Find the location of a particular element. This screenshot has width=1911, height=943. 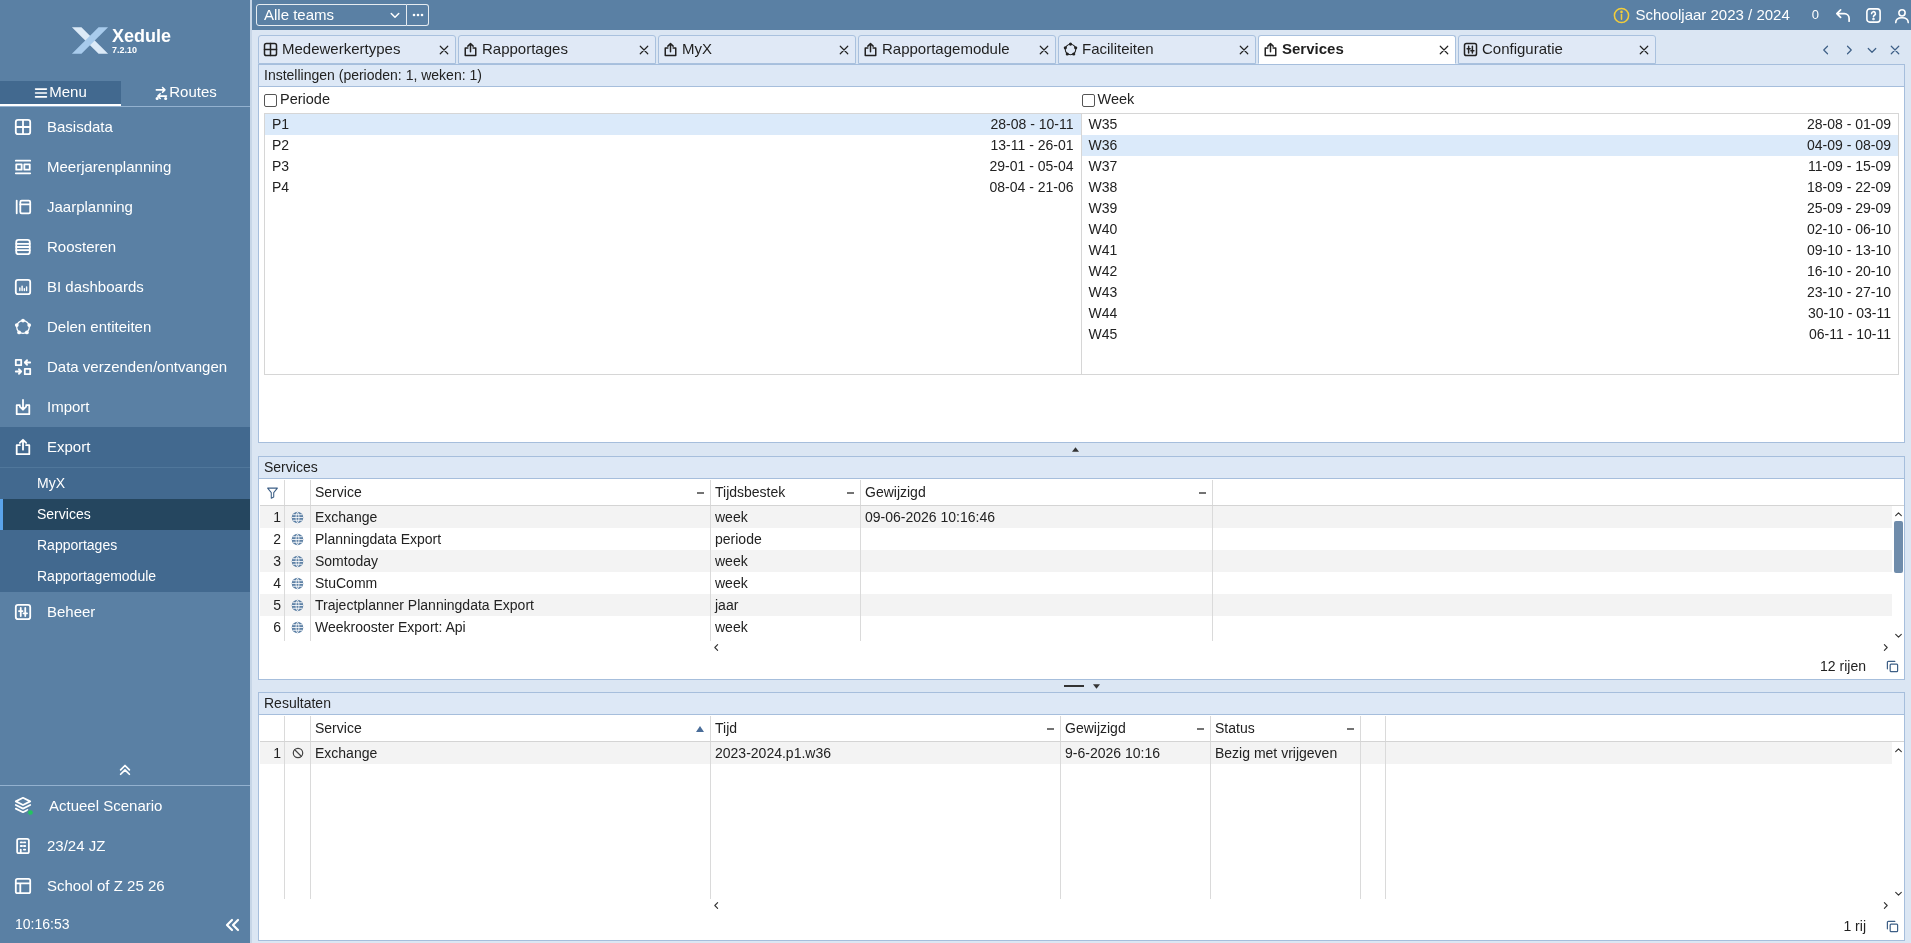

row-label: W45 is located at coordinates (1103, 334).